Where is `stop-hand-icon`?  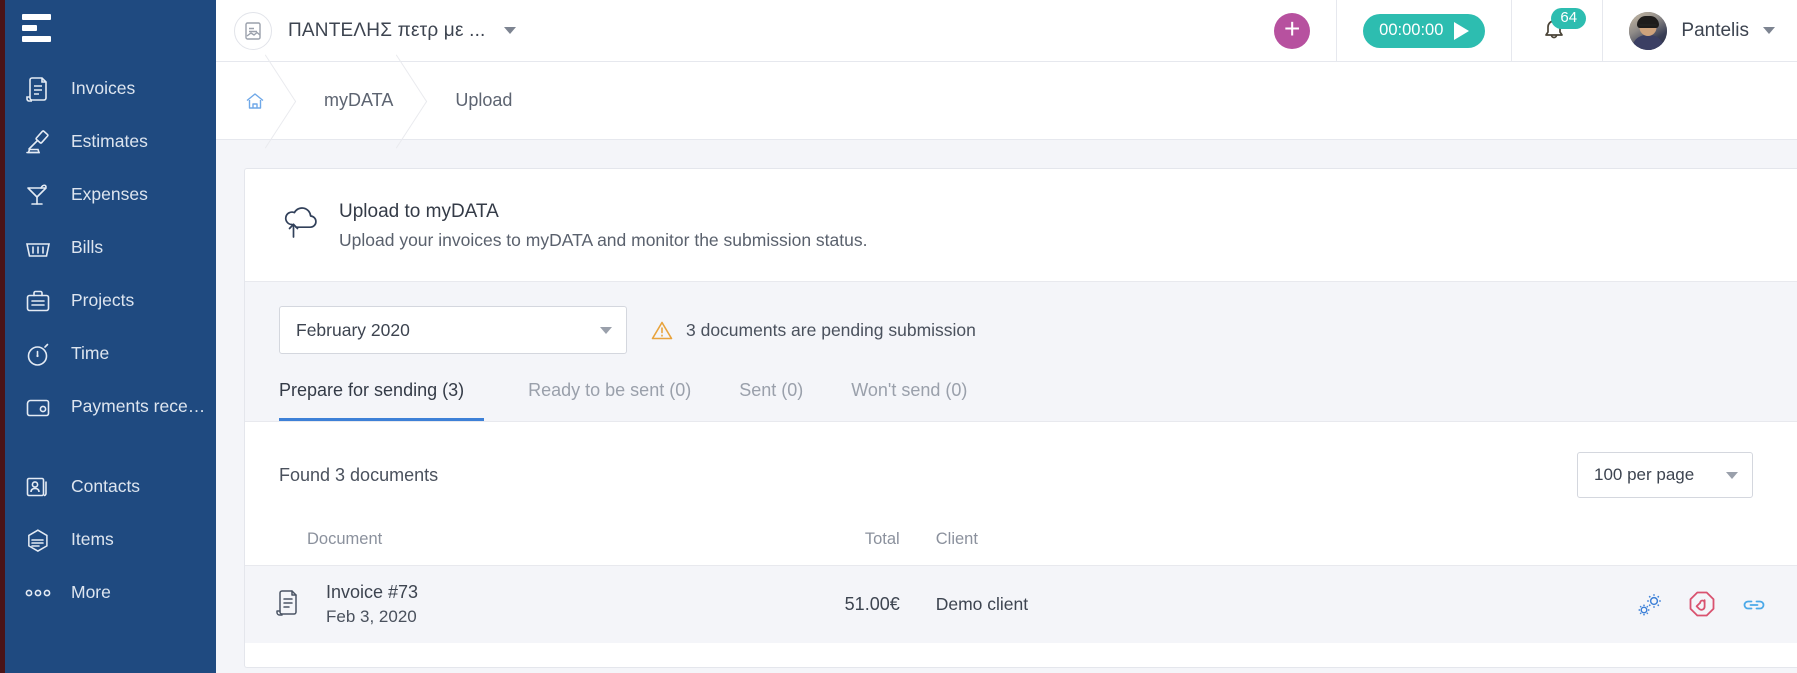 stop-hand-icon is located at coordinates (1702, 605).